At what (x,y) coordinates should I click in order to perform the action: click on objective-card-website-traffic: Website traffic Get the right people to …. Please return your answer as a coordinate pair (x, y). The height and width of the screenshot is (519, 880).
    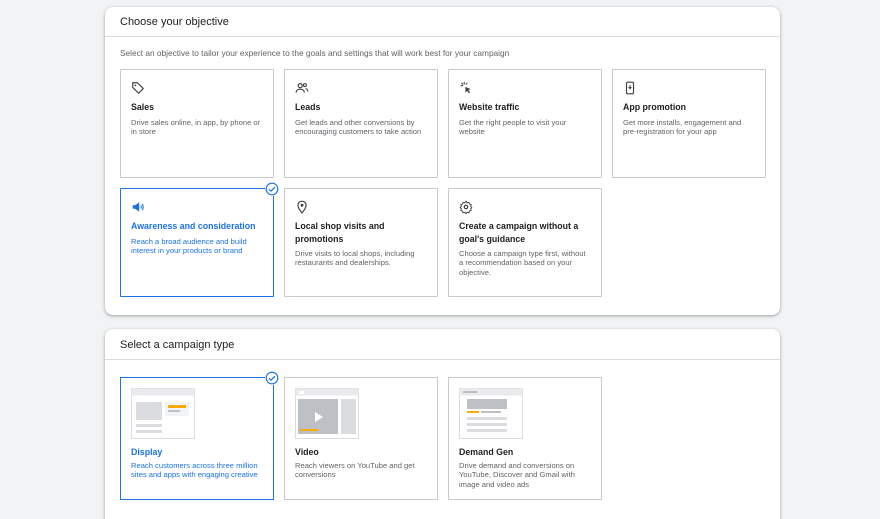
    Looking at the image, I should click on (525, 123).